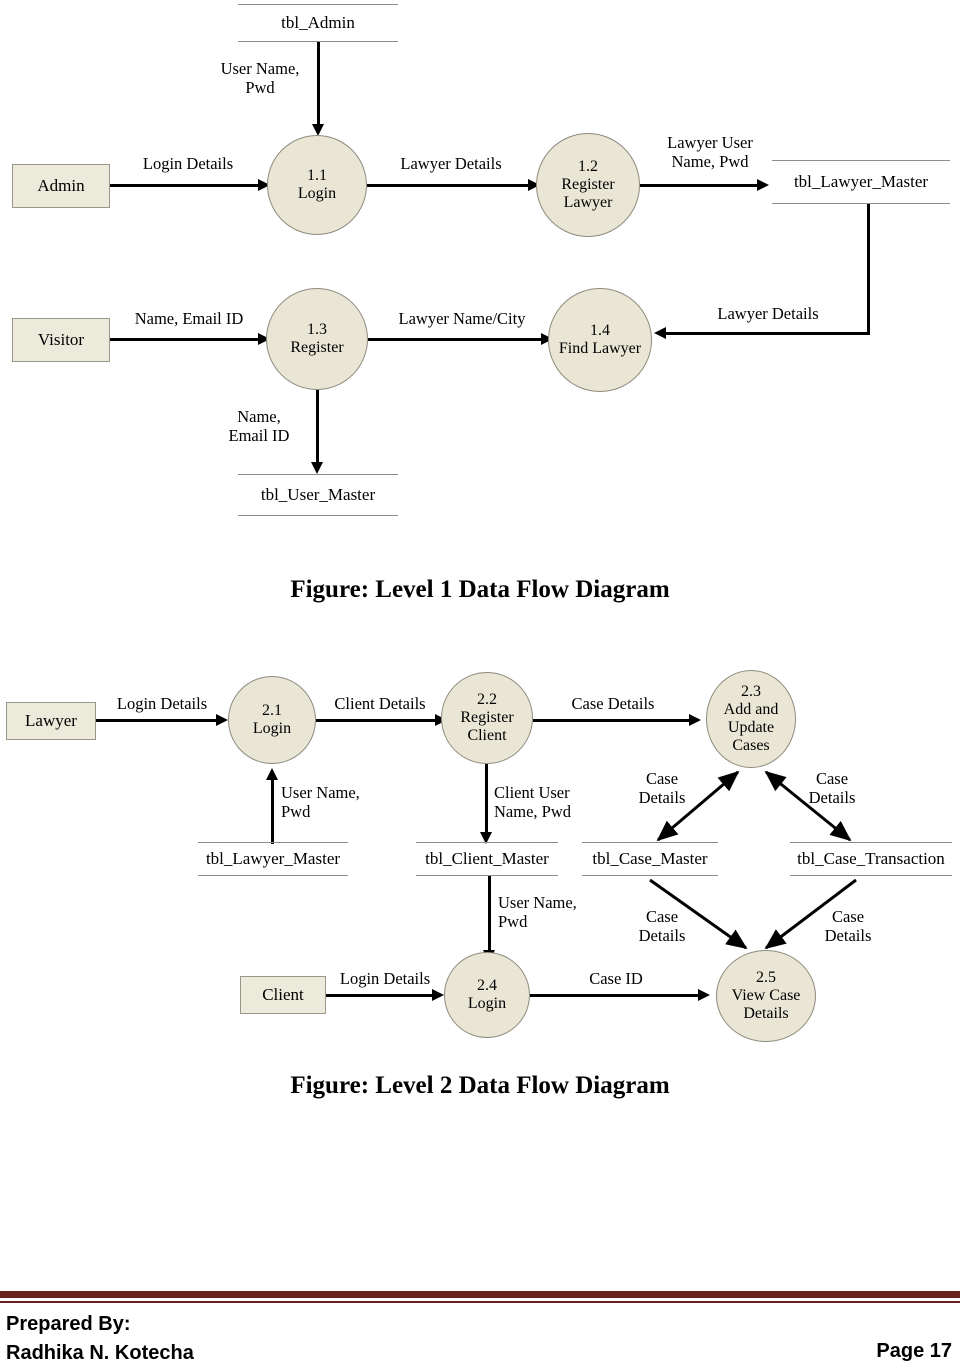 The width and height of the screenshot is (960, 1368). Describe the element at coordinates (480, 1302) in the screenshot. I see `footer-rule-thin` at that location.